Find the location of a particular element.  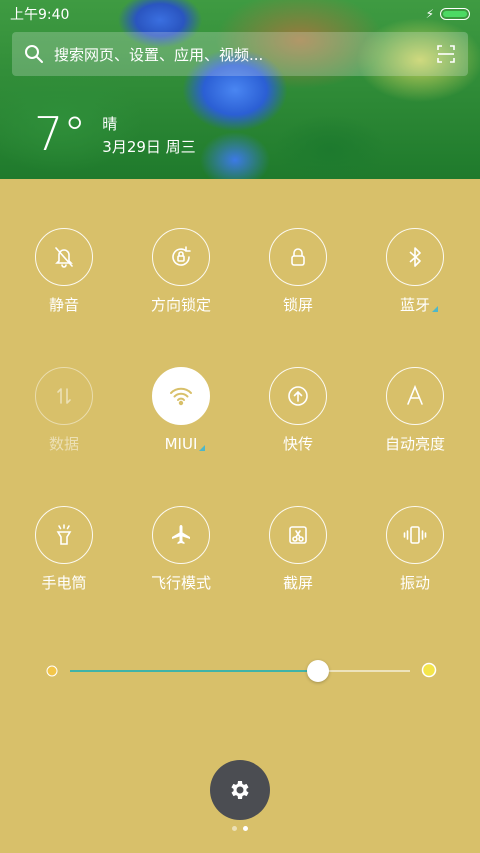

toggle-label: 截屏 is located at coordinates (297, 583).